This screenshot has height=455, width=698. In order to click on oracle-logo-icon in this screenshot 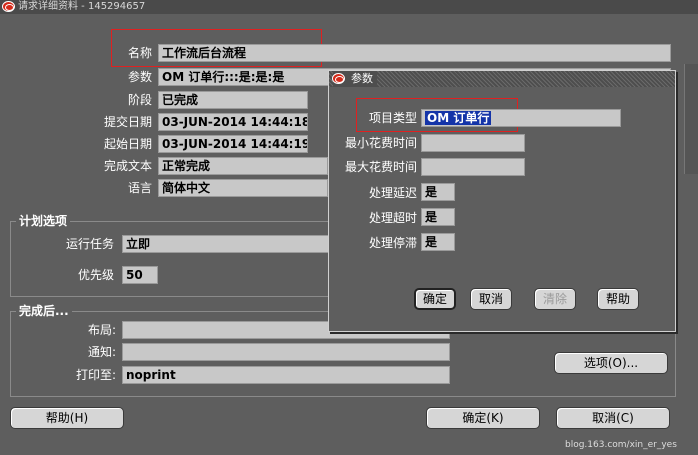, I will do `click(8, 6)`.